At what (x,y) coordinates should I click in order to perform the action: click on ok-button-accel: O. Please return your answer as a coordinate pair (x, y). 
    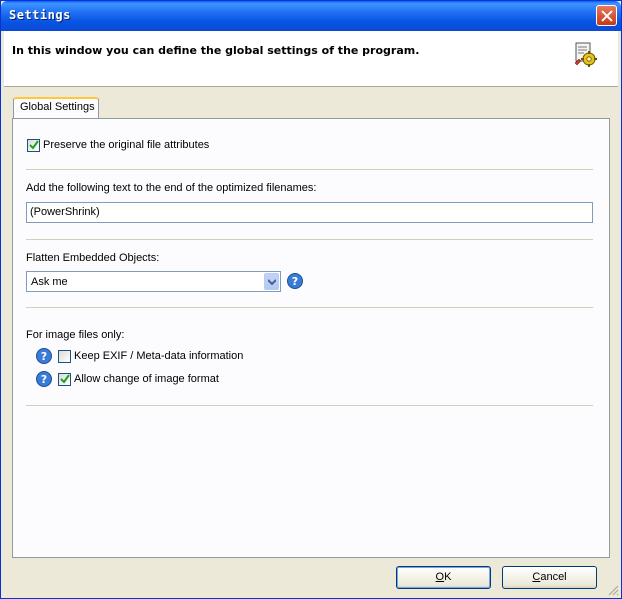
    Looking at the image, I should click on (440, 577).